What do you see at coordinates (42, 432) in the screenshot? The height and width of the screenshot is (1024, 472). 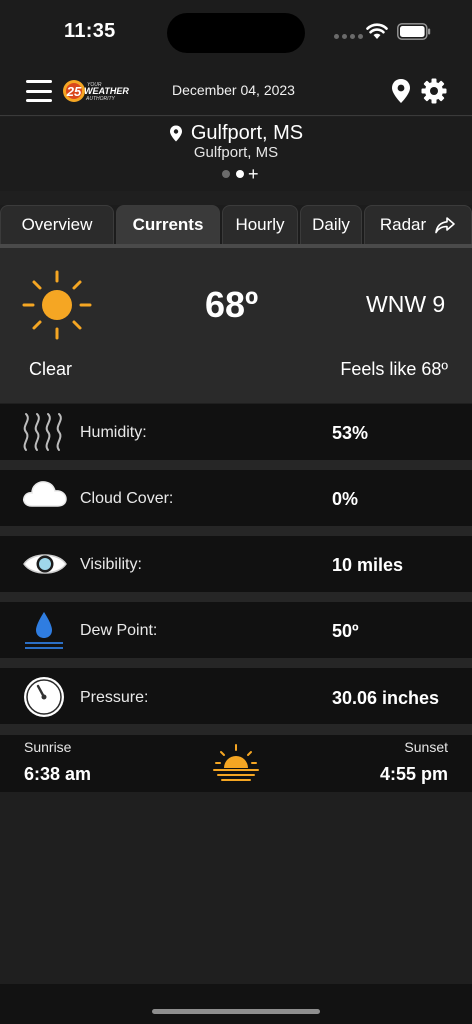 I see `humidity-icon` at bounding box center [42, 432].